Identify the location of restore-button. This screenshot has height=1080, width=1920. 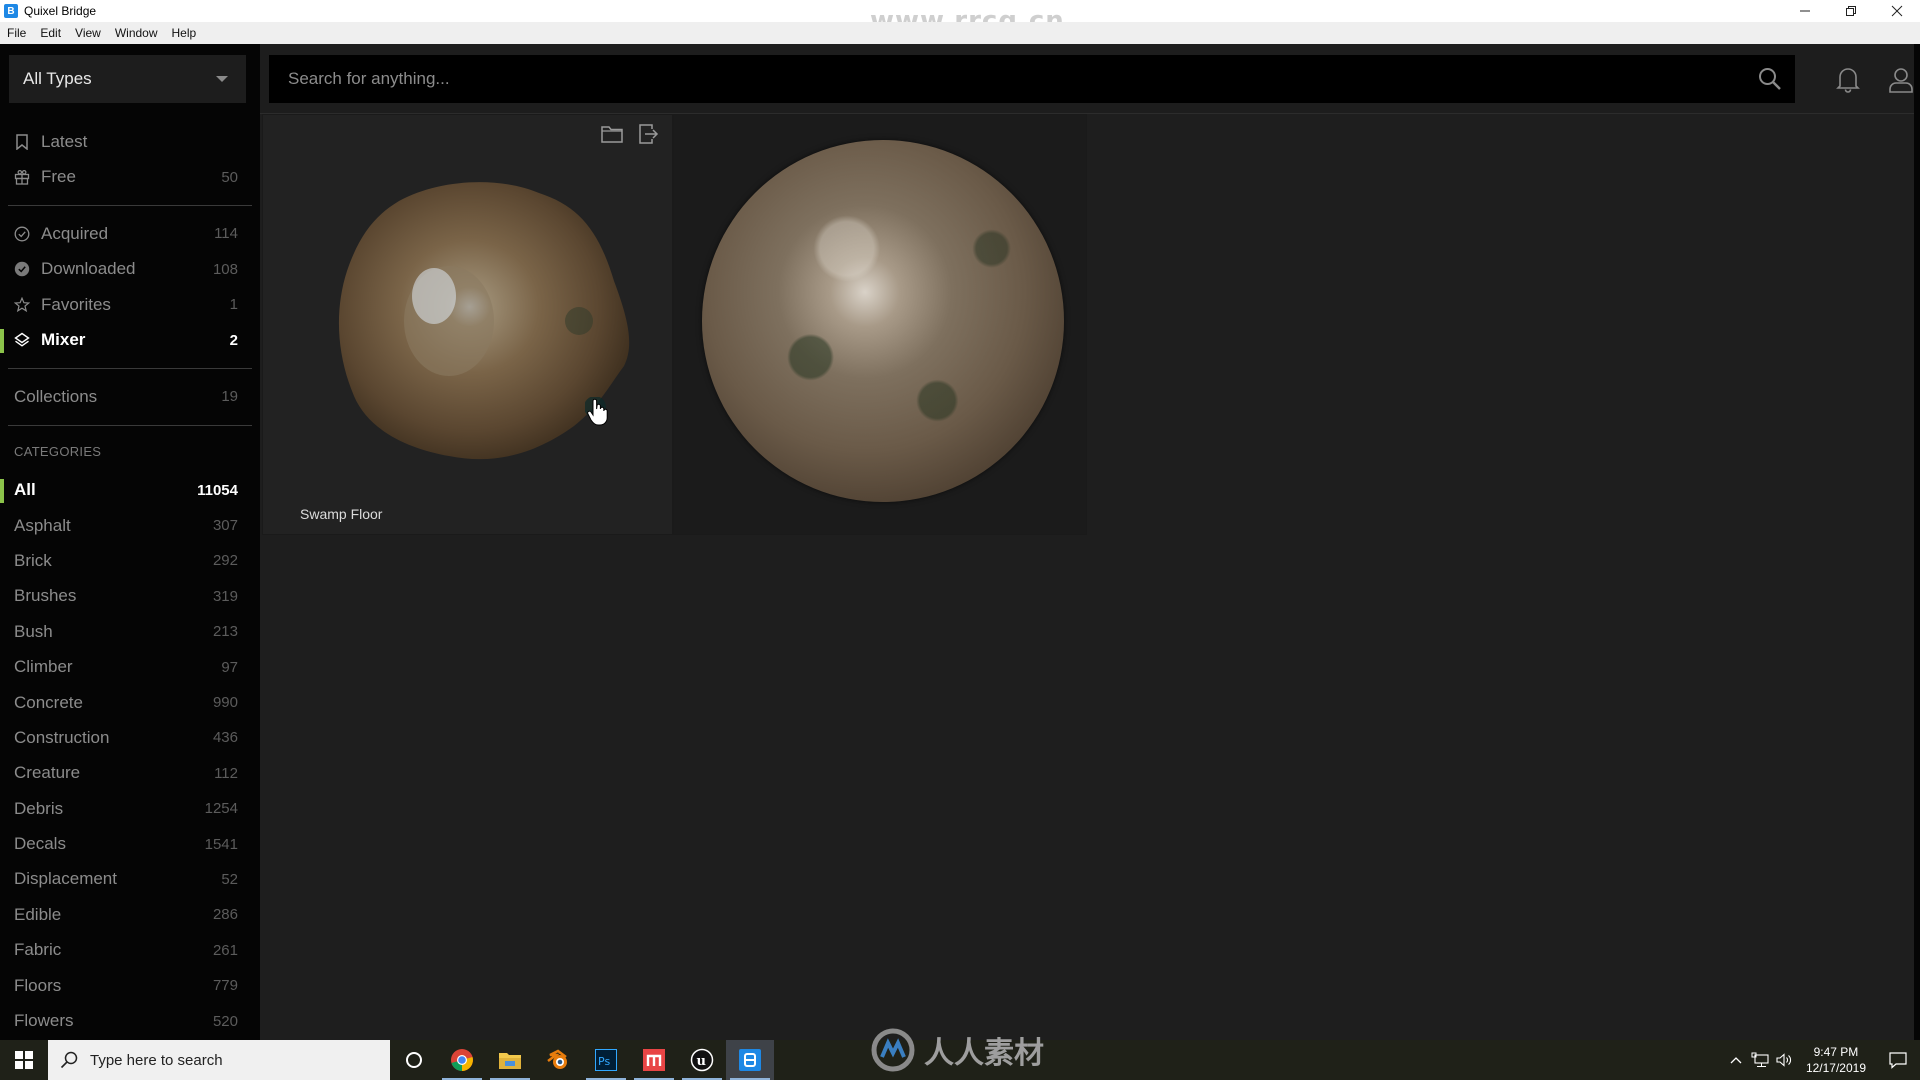
(1851, 11).